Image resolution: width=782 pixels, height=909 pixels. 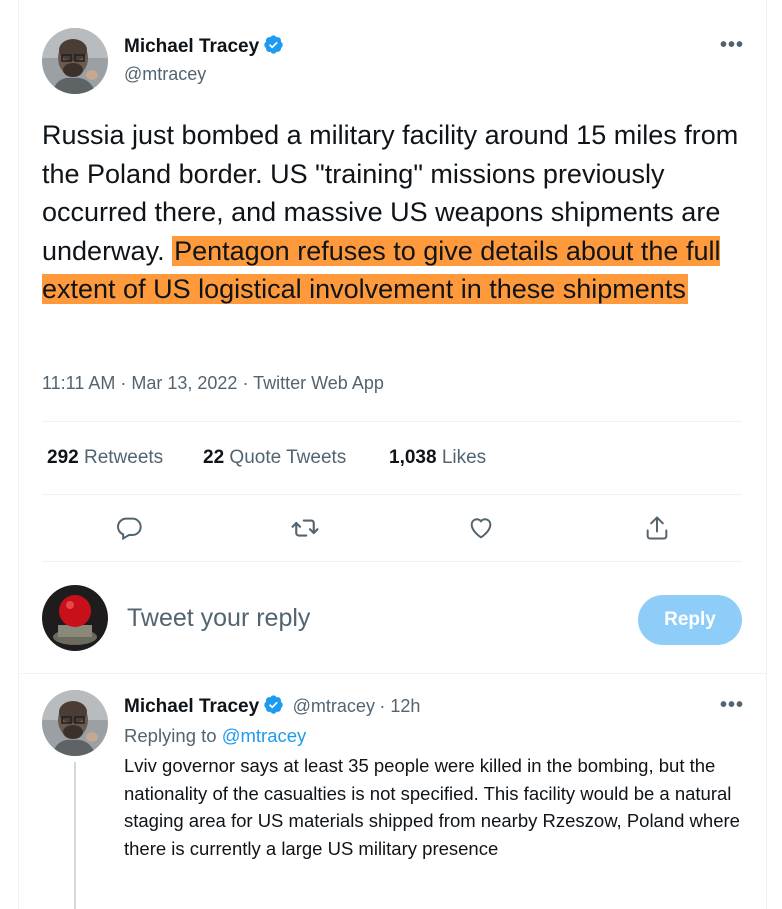 I want to click on reply-author-name: Michael Tracey, so click(x=191, y=706).